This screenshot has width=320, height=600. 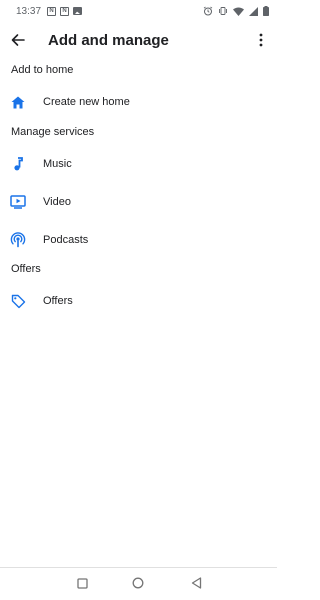 I want to click on system-nav-bar, so click(x=138, y=584).